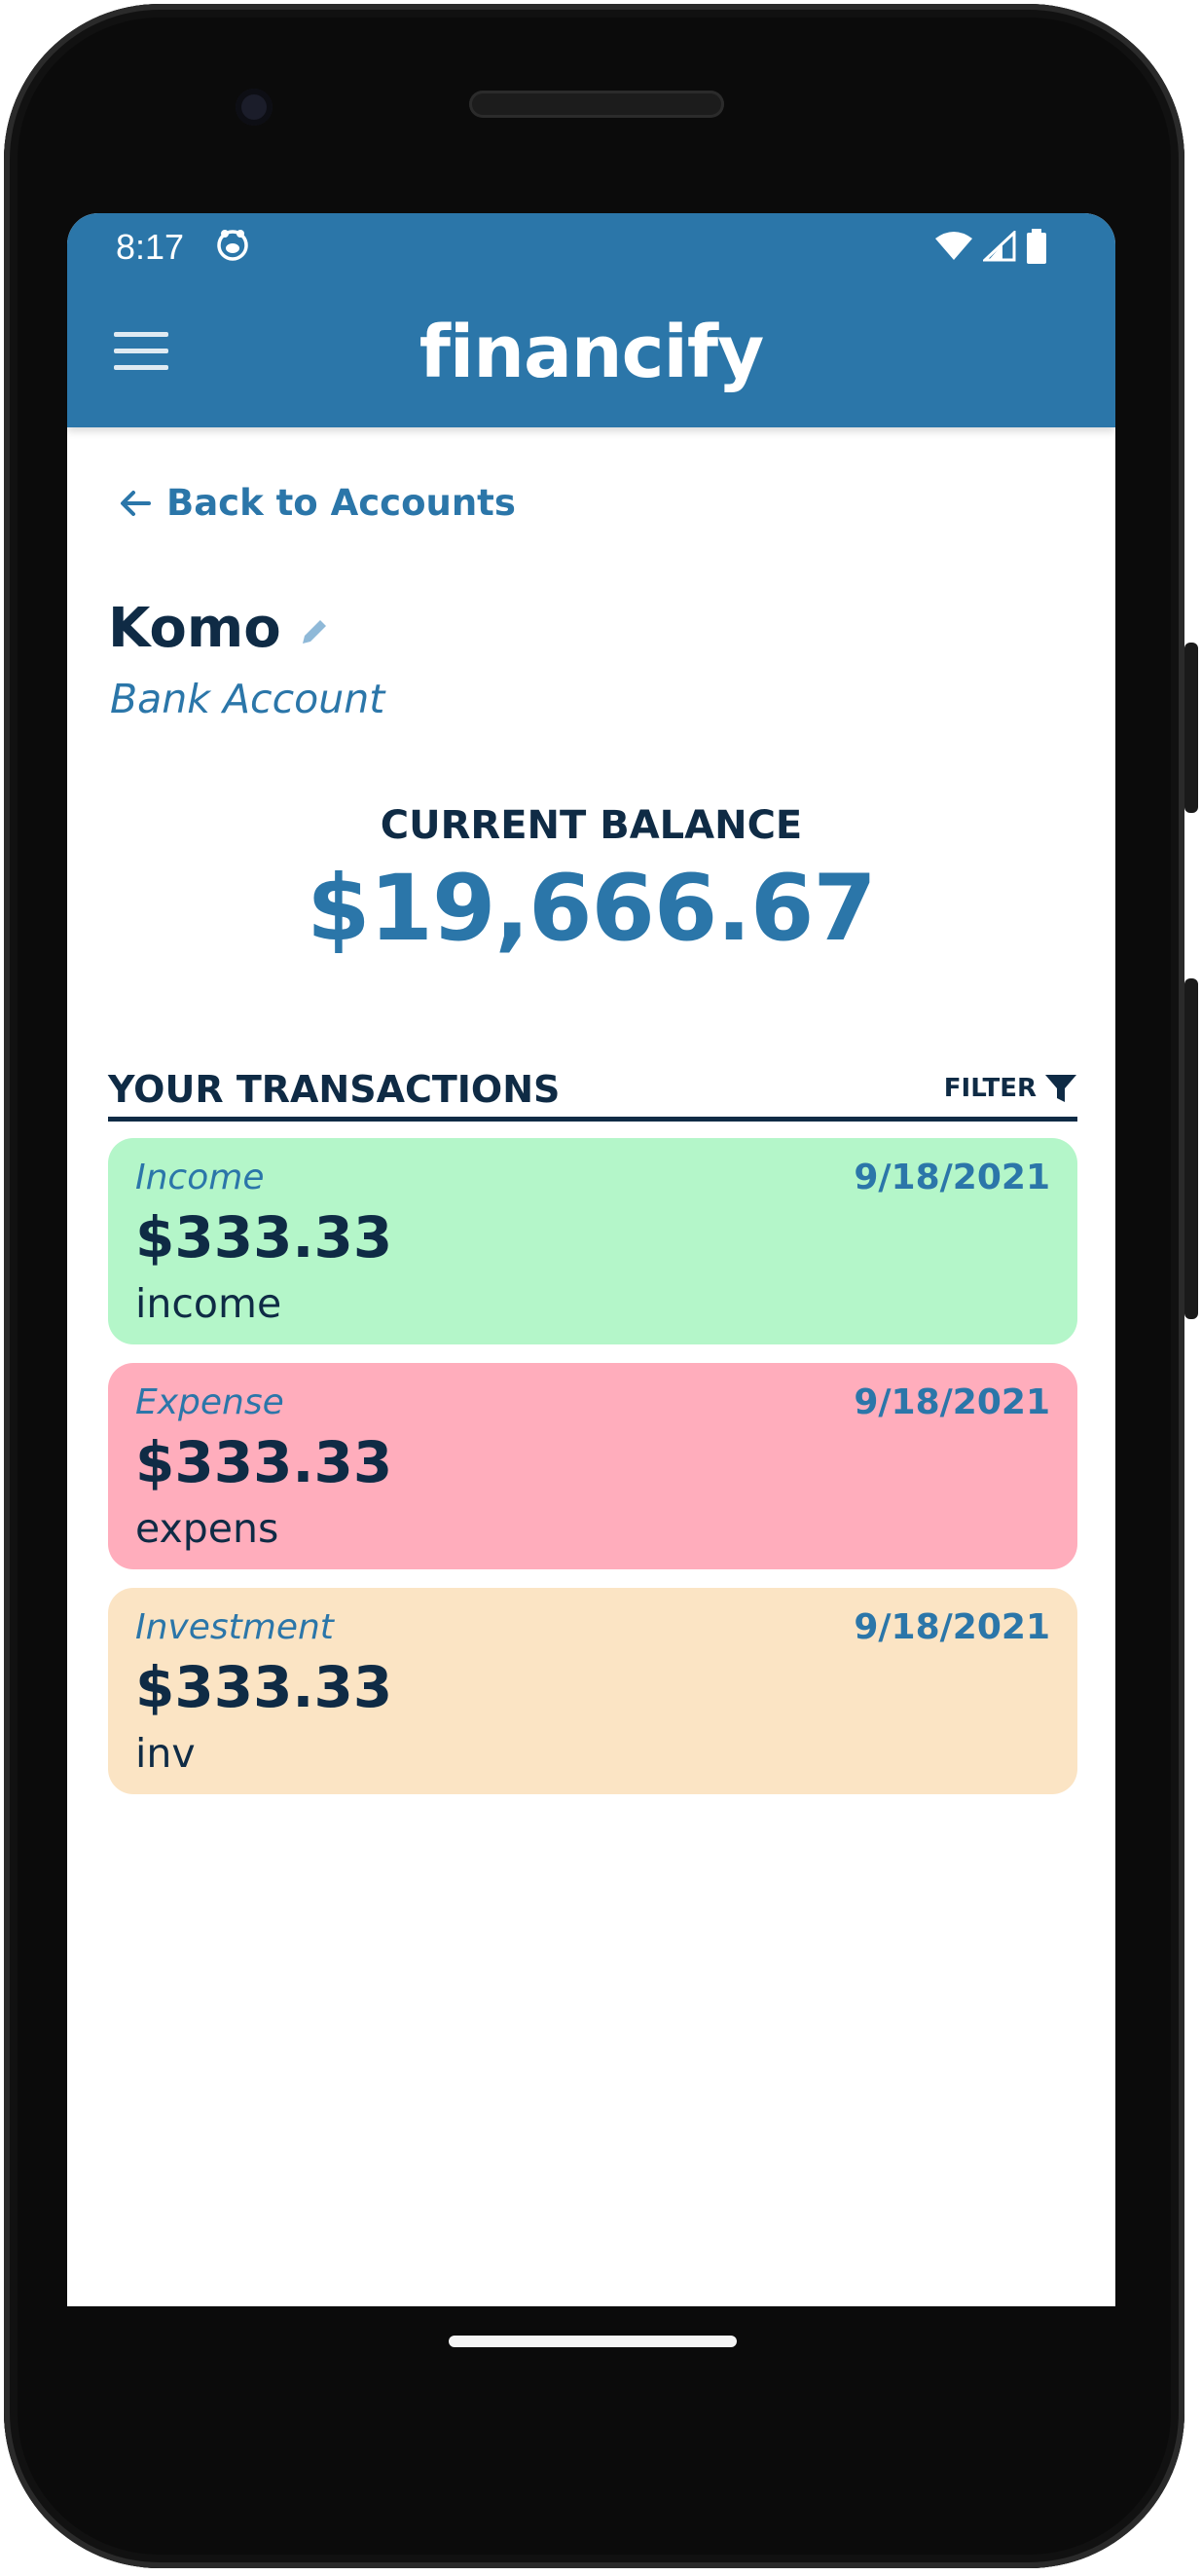 The image size is (1202, 2576). I want to click on app-brand-title: financify, so click(592, 352).